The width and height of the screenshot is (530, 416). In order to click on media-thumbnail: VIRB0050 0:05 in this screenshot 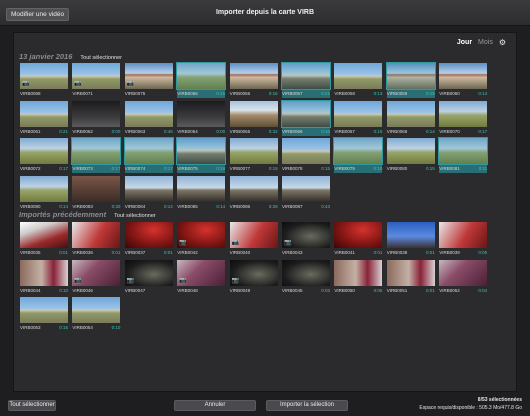, I will do `click(358, 277)`.